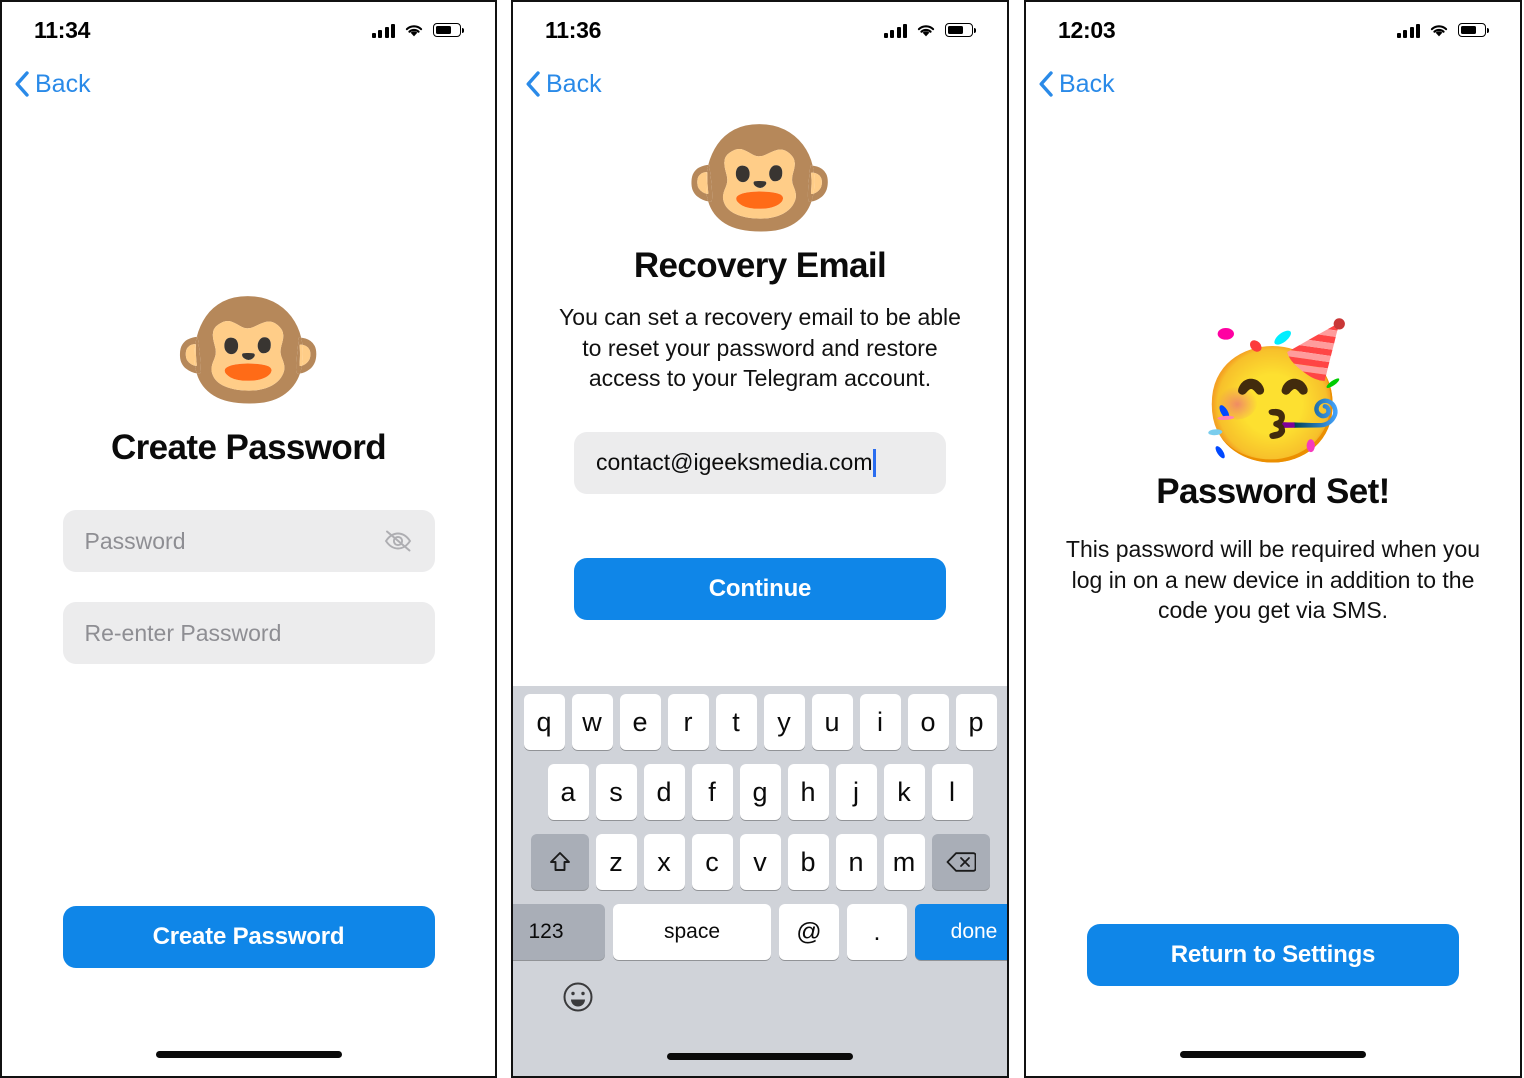 This screenshot has height=1078, width=1524. I want to click on password-input: Password, so click(248, 541).